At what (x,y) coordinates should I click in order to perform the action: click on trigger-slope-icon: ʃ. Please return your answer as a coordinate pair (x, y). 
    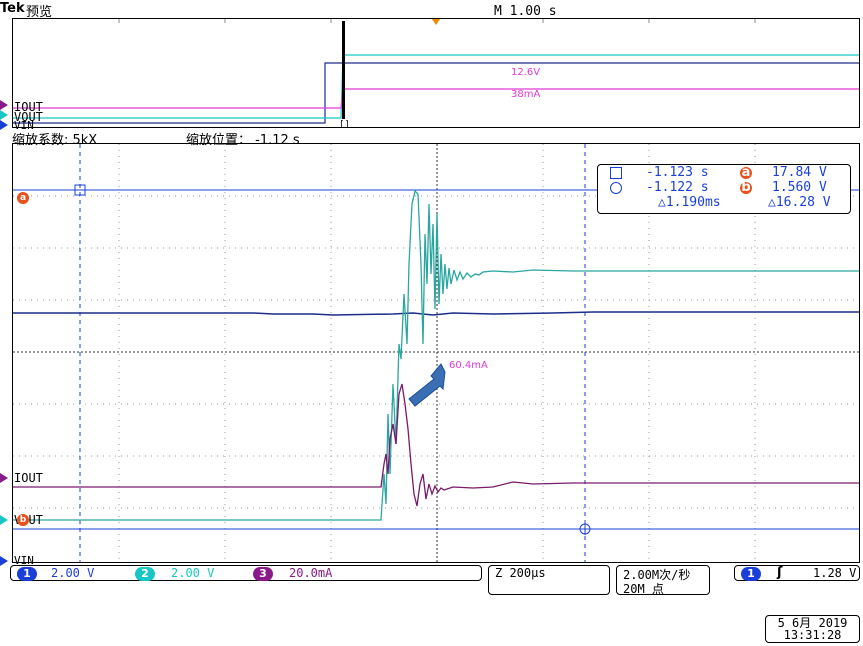
    Looking at the image, I should click on (780, 572).